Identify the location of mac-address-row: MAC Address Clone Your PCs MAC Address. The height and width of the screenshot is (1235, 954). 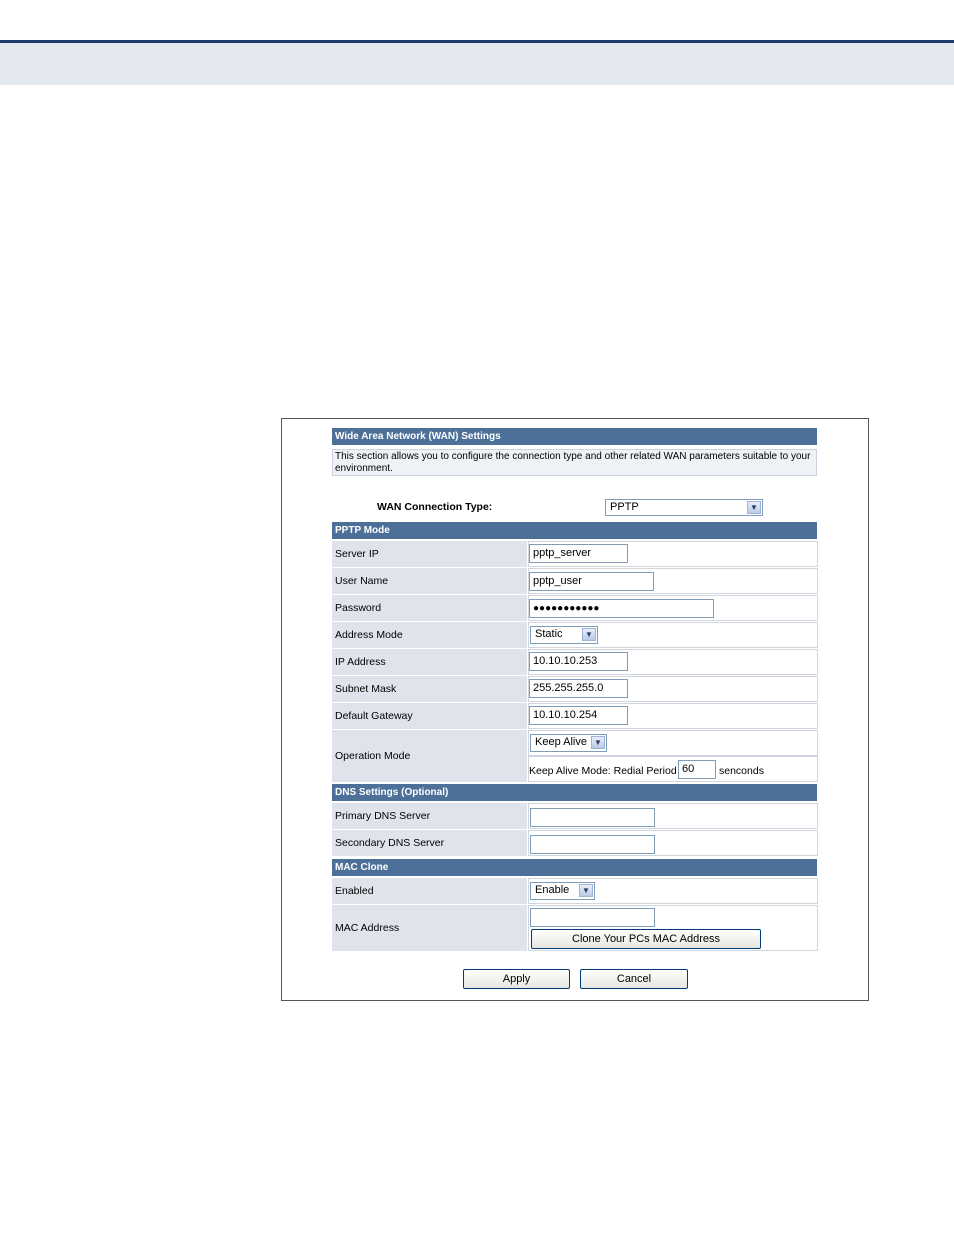
(575, 928).